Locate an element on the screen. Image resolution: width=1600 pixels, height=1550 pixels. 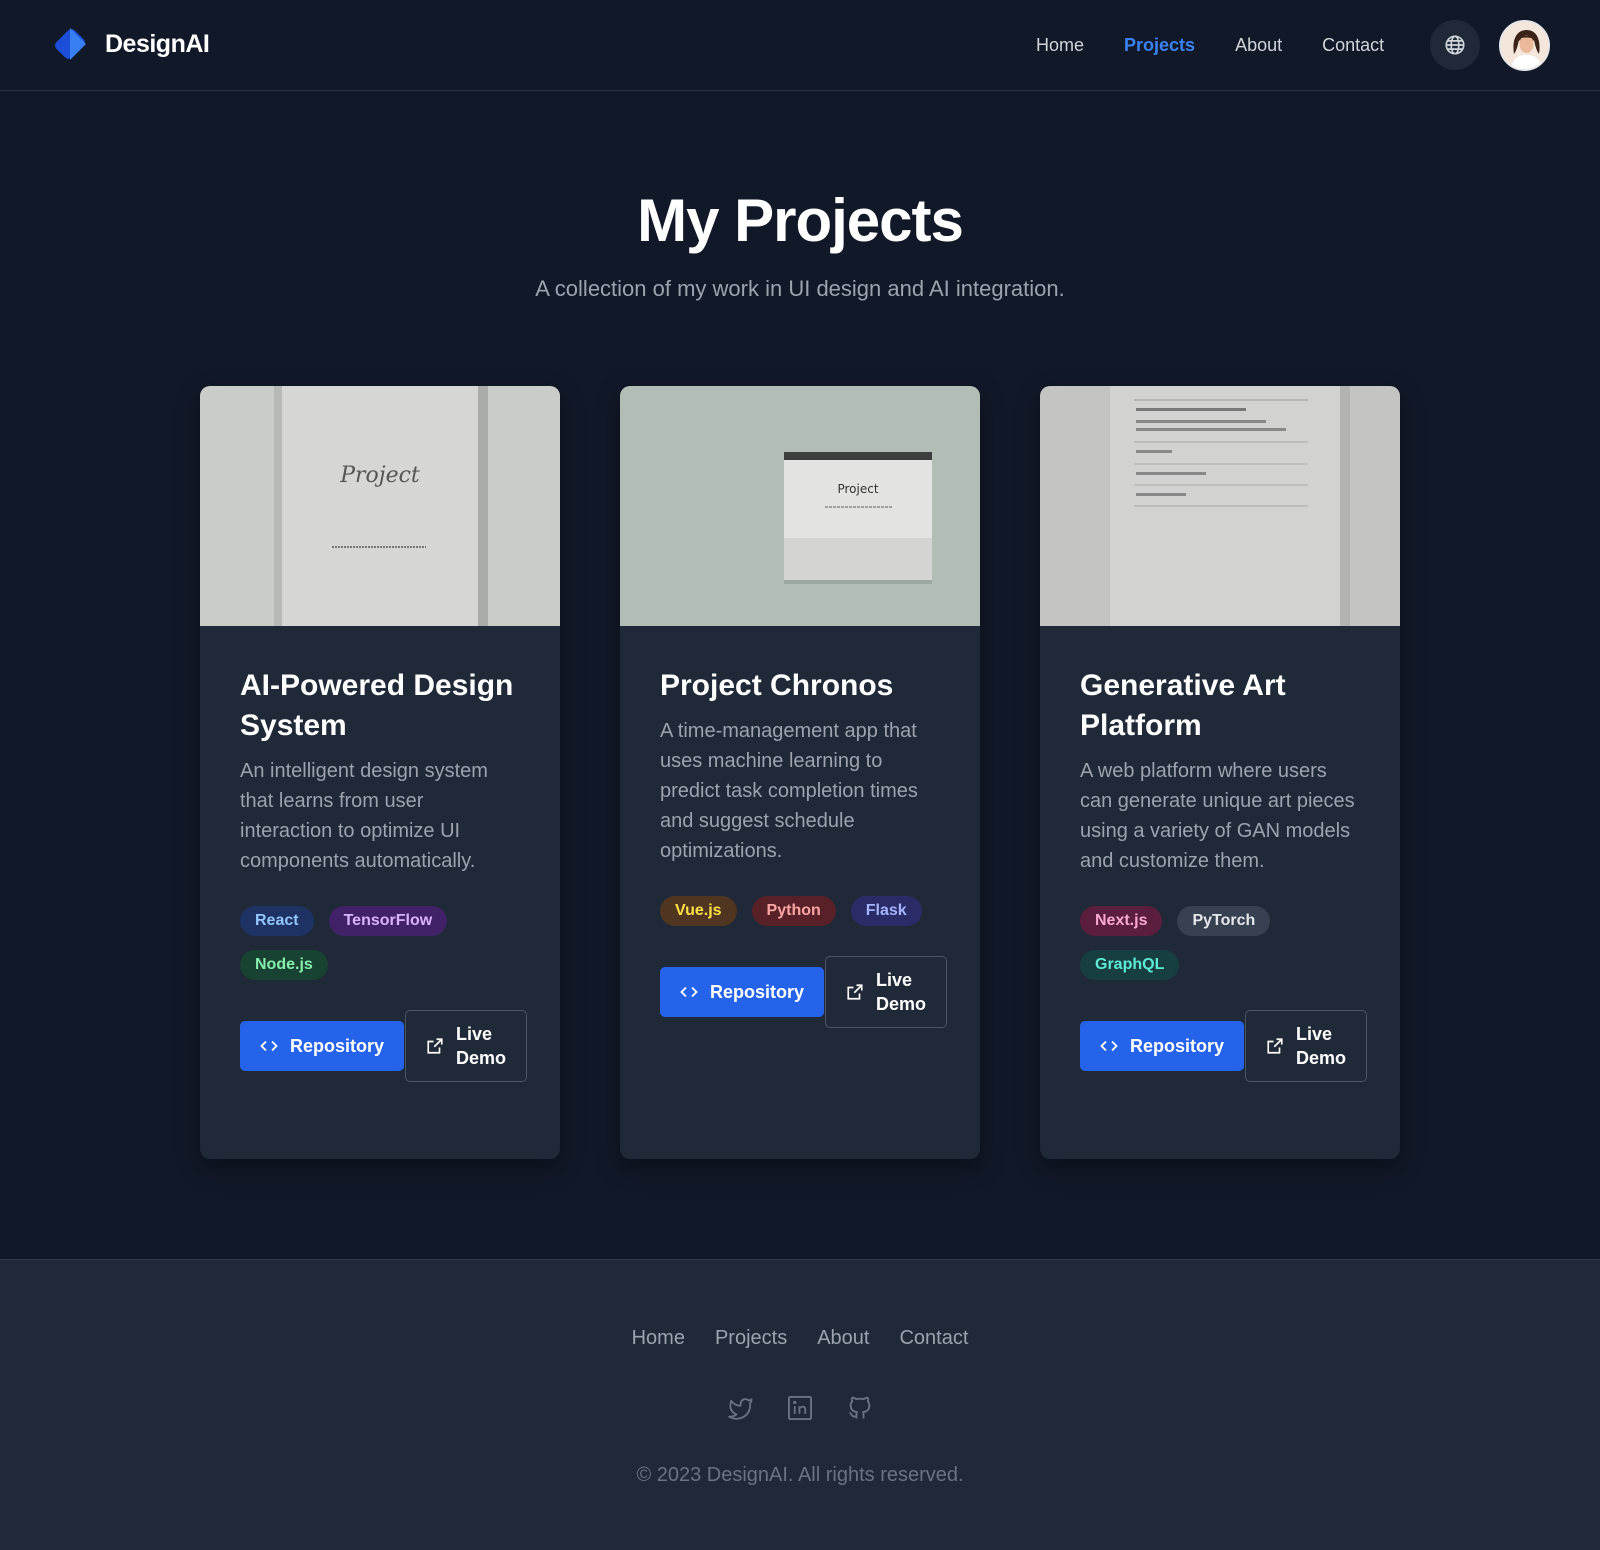
avatar is located at coordinates (1524, 45).